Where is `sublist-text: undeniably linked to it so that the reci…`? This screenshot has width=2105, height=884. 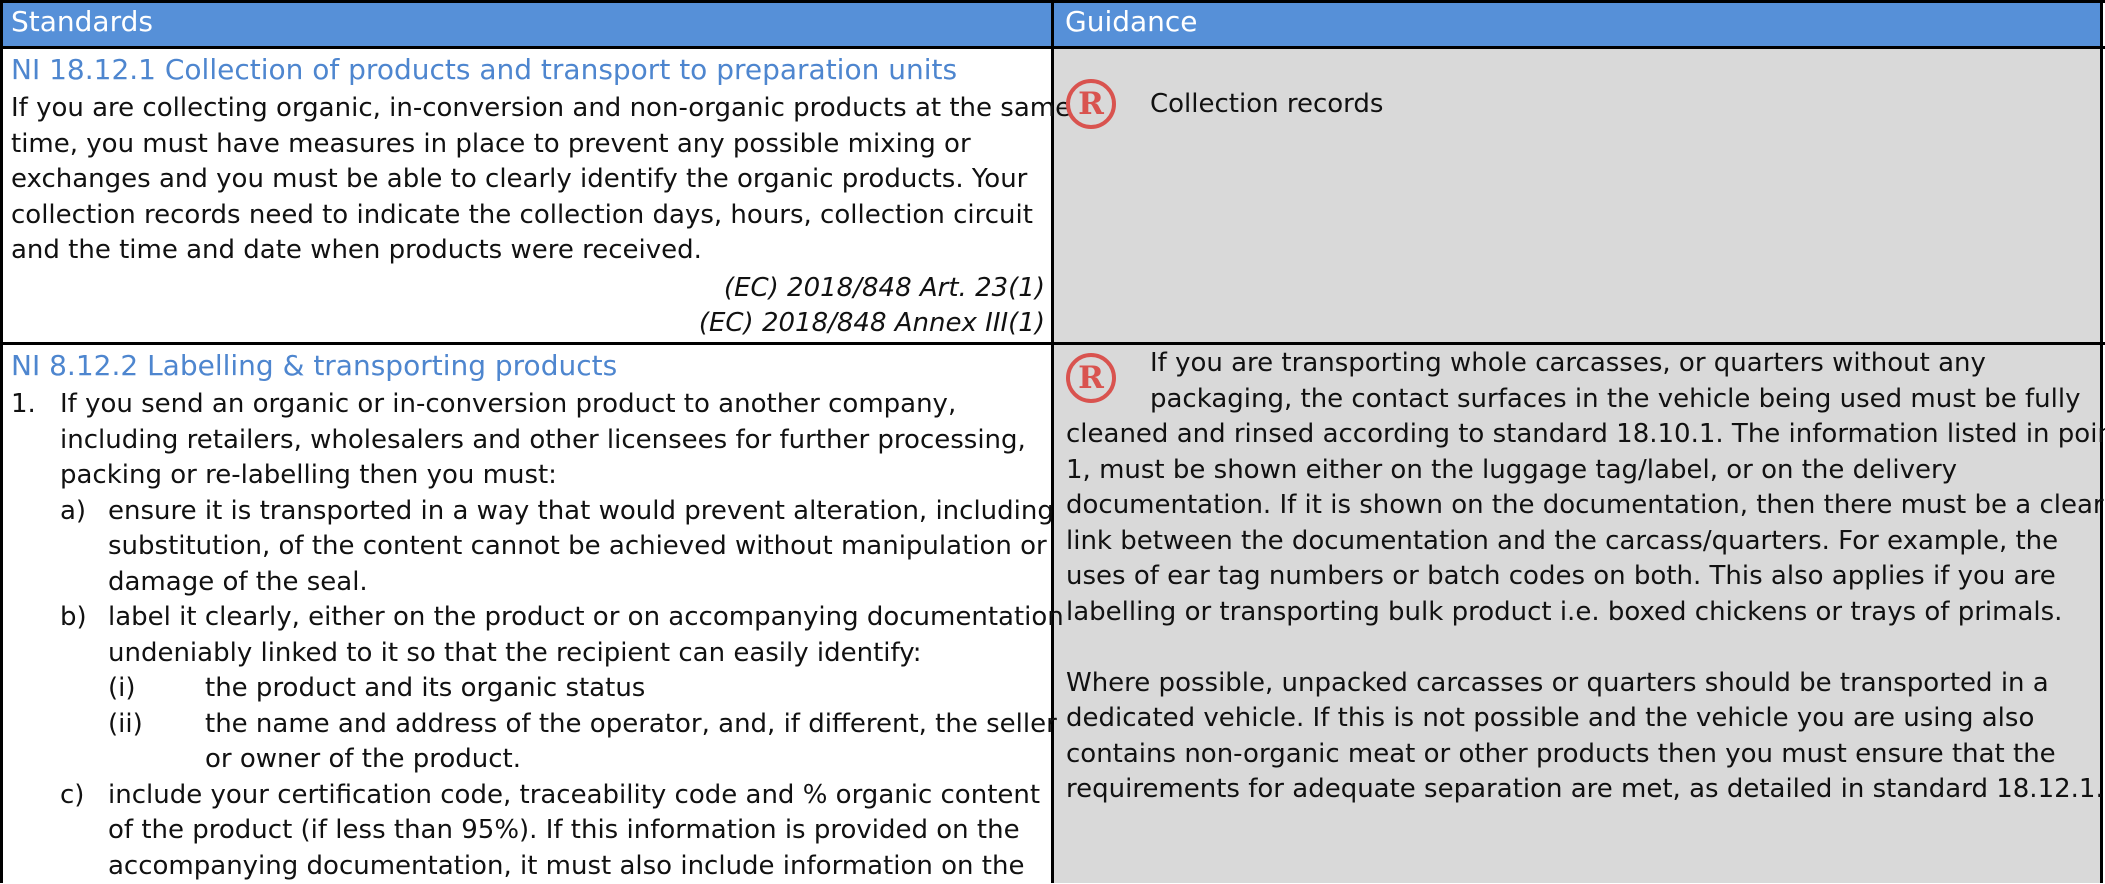 sublist-text: undeniably linked to it so that the reci… is located at coordinates (514, 654).